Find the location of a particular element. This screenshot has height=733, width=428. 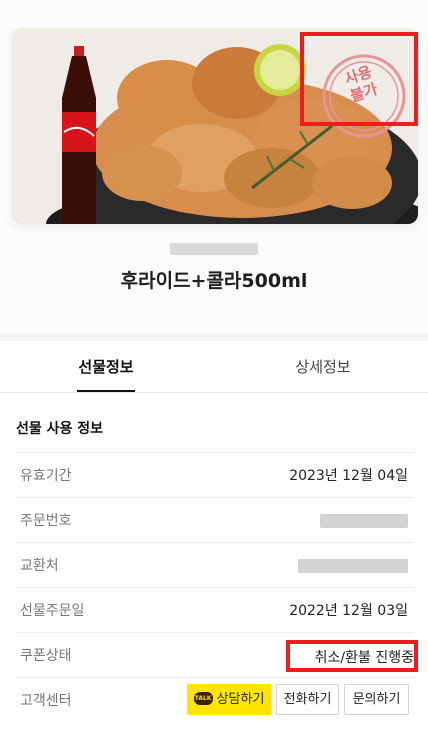

section-title: 선물 사용 정보 is located at coordinates (60, 429).